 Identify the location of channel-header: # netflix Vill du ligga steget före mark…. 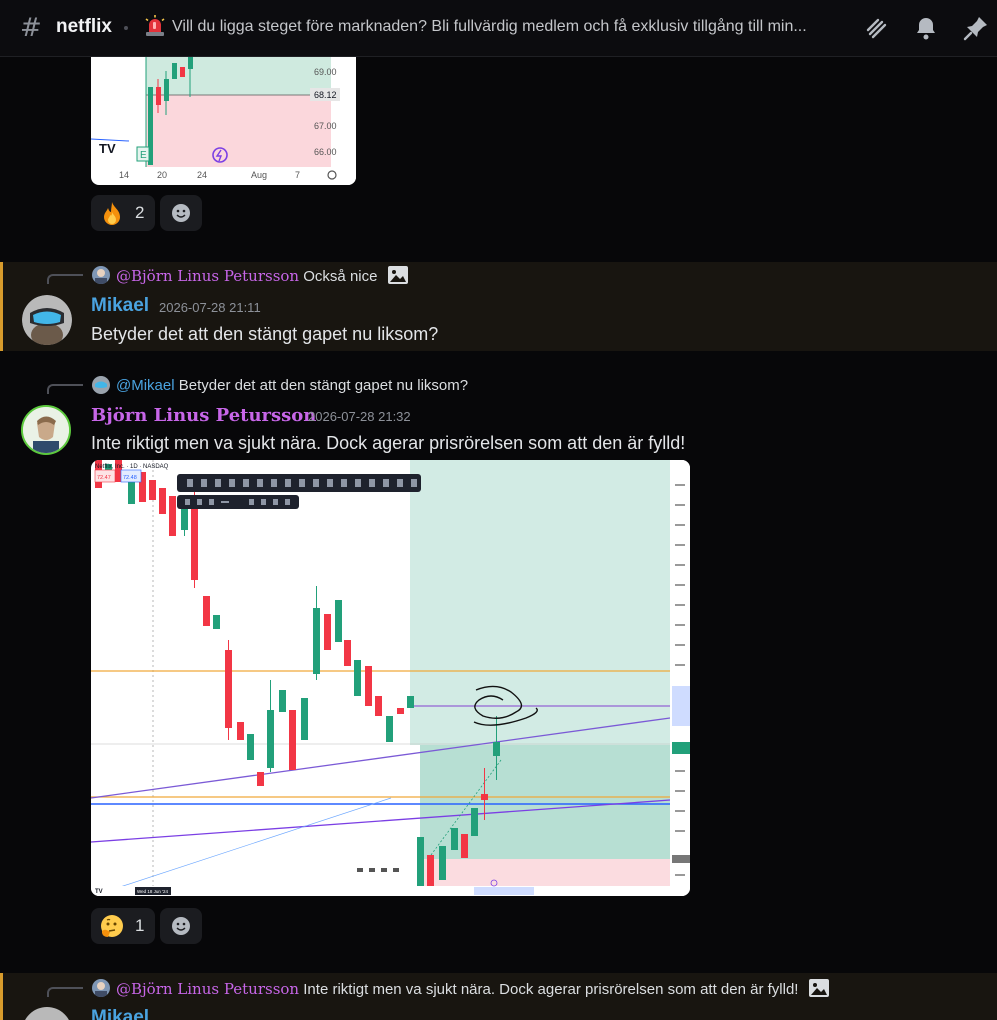
(498, 28).